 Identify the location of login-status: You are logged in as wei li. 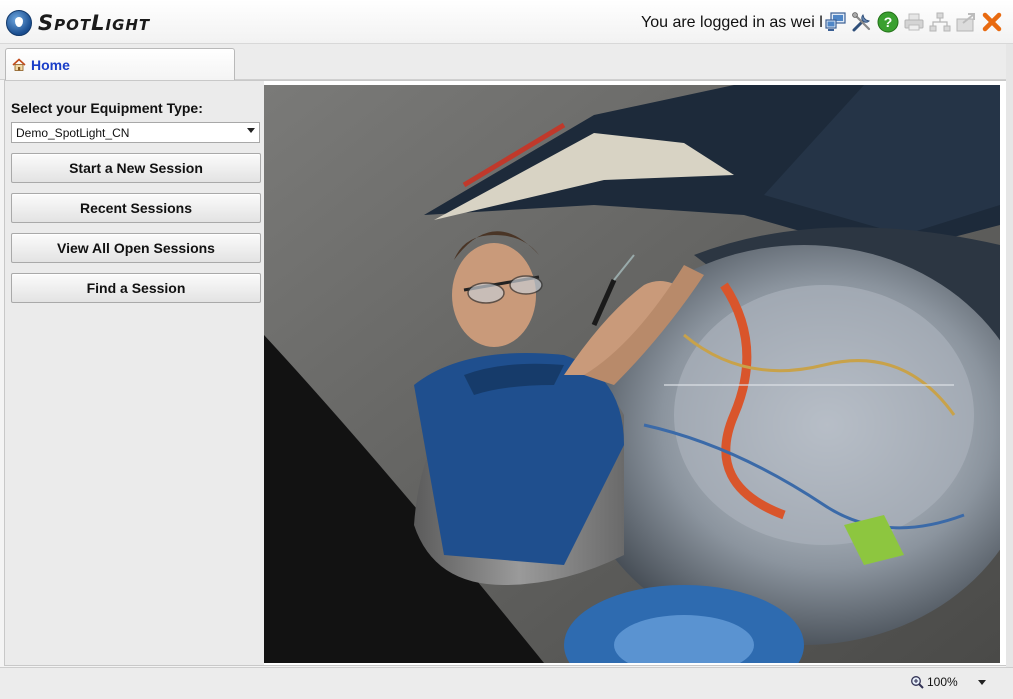
(732, 22).